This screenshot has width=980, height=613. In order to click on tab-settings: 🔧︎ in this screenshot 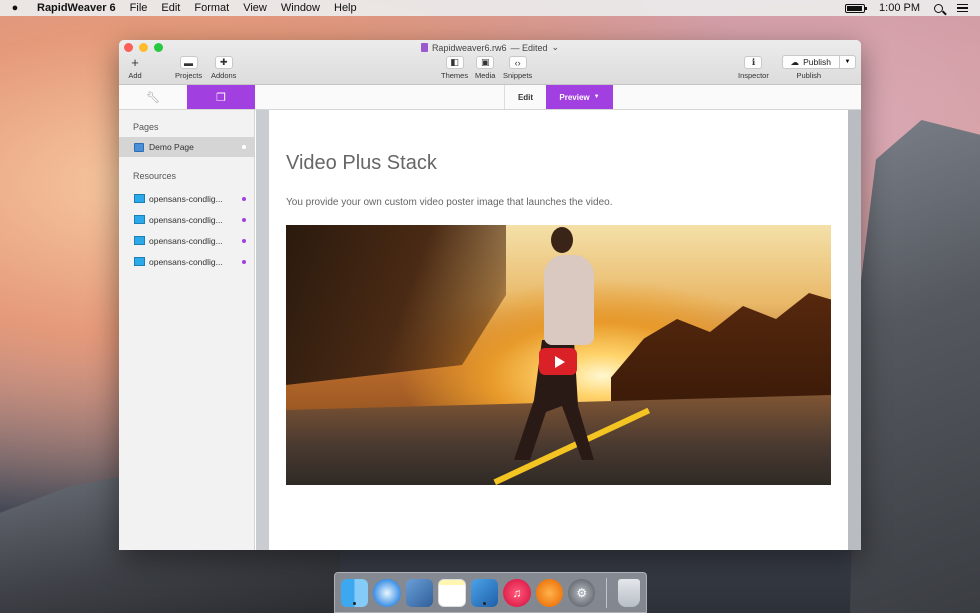, I will do `click(153, 97)`.